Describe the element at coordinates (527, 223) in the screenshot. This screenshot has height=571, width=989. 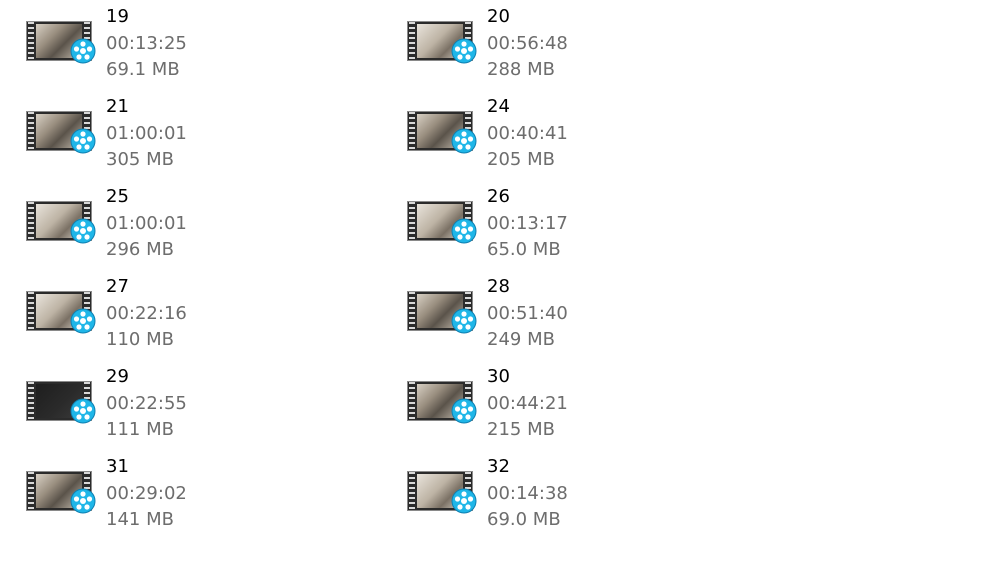
I see `file-duration: 00:13:17` at that location.